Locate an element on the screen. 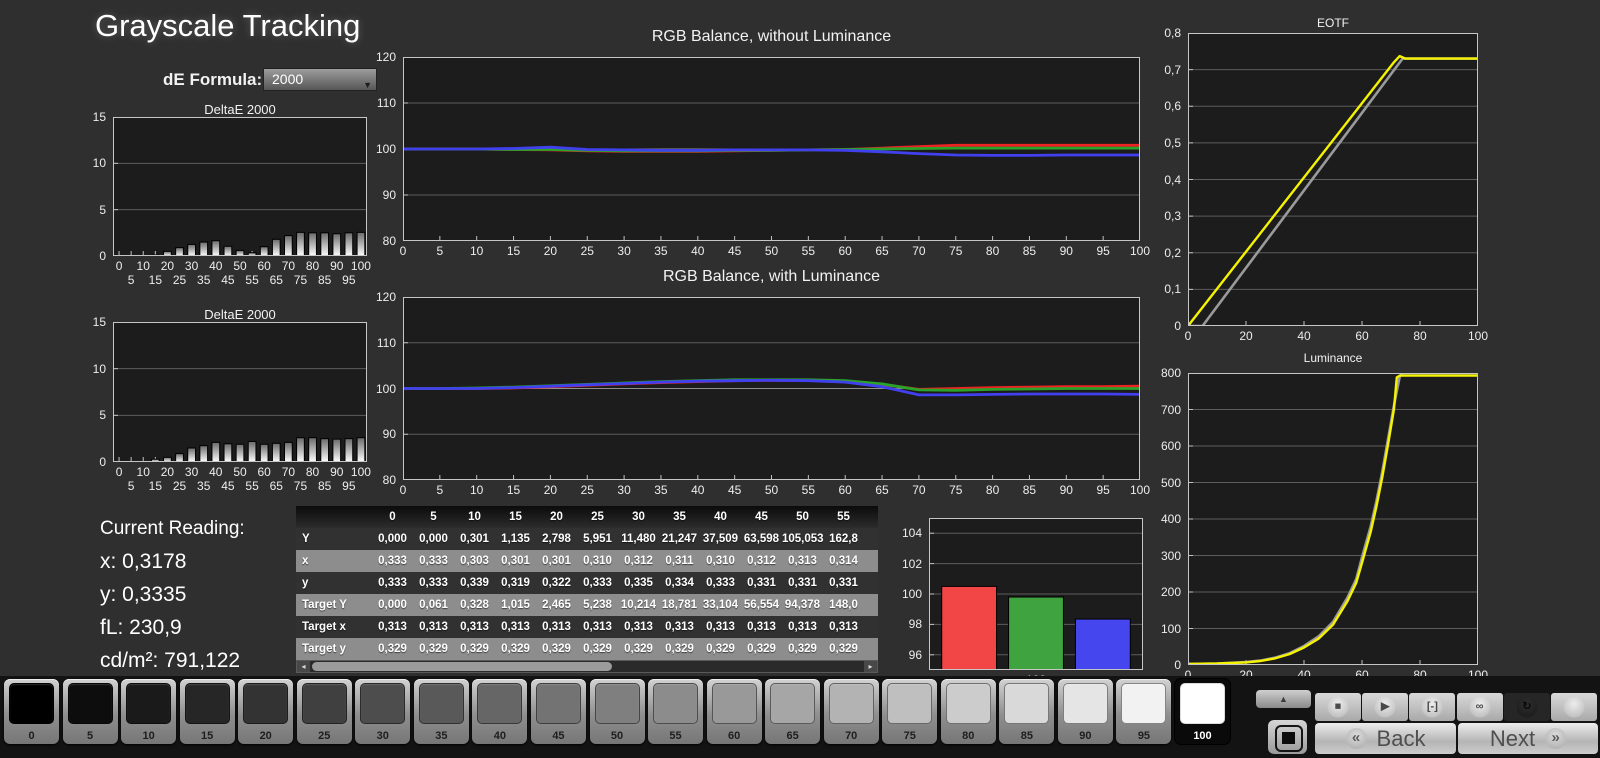  axis-tick-label: 0 is located at coordinates (119, 266).